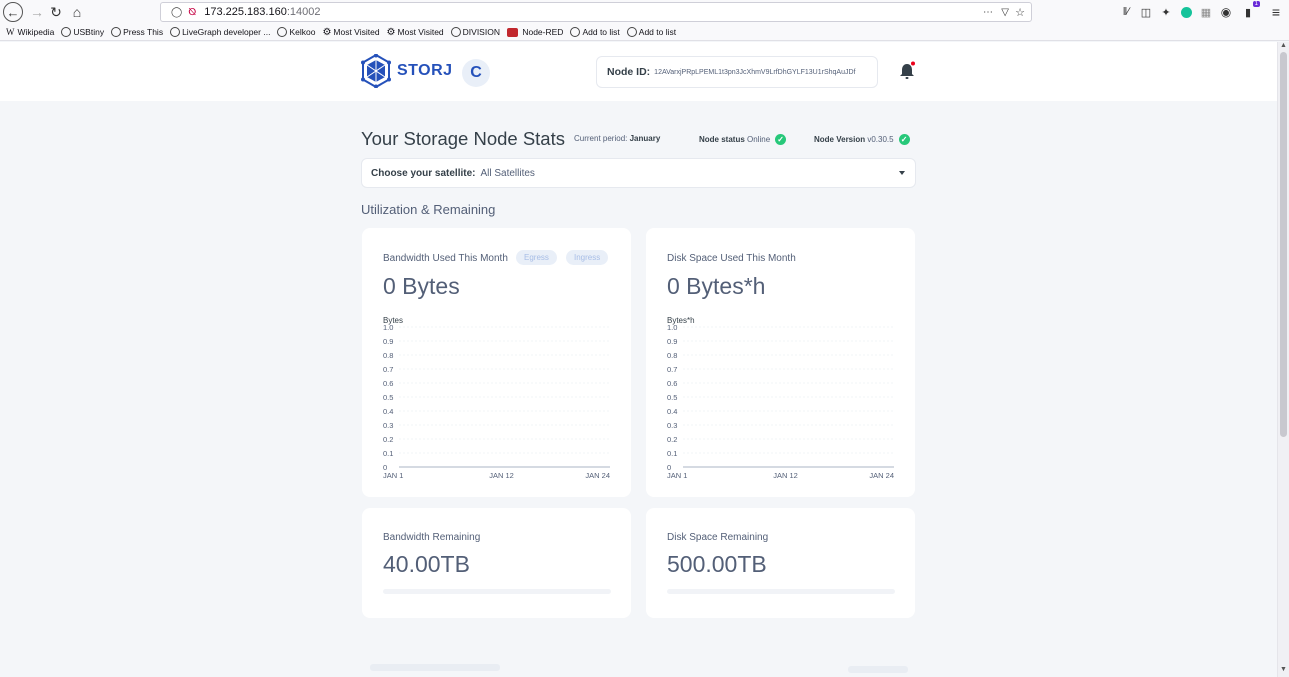 The image size is (1289, 677). What do you see at coordinates (638, 173) in the screenshot?
I see `satellite-select: Choose your satellite: All Satellites` at bounding box center [638, 173].